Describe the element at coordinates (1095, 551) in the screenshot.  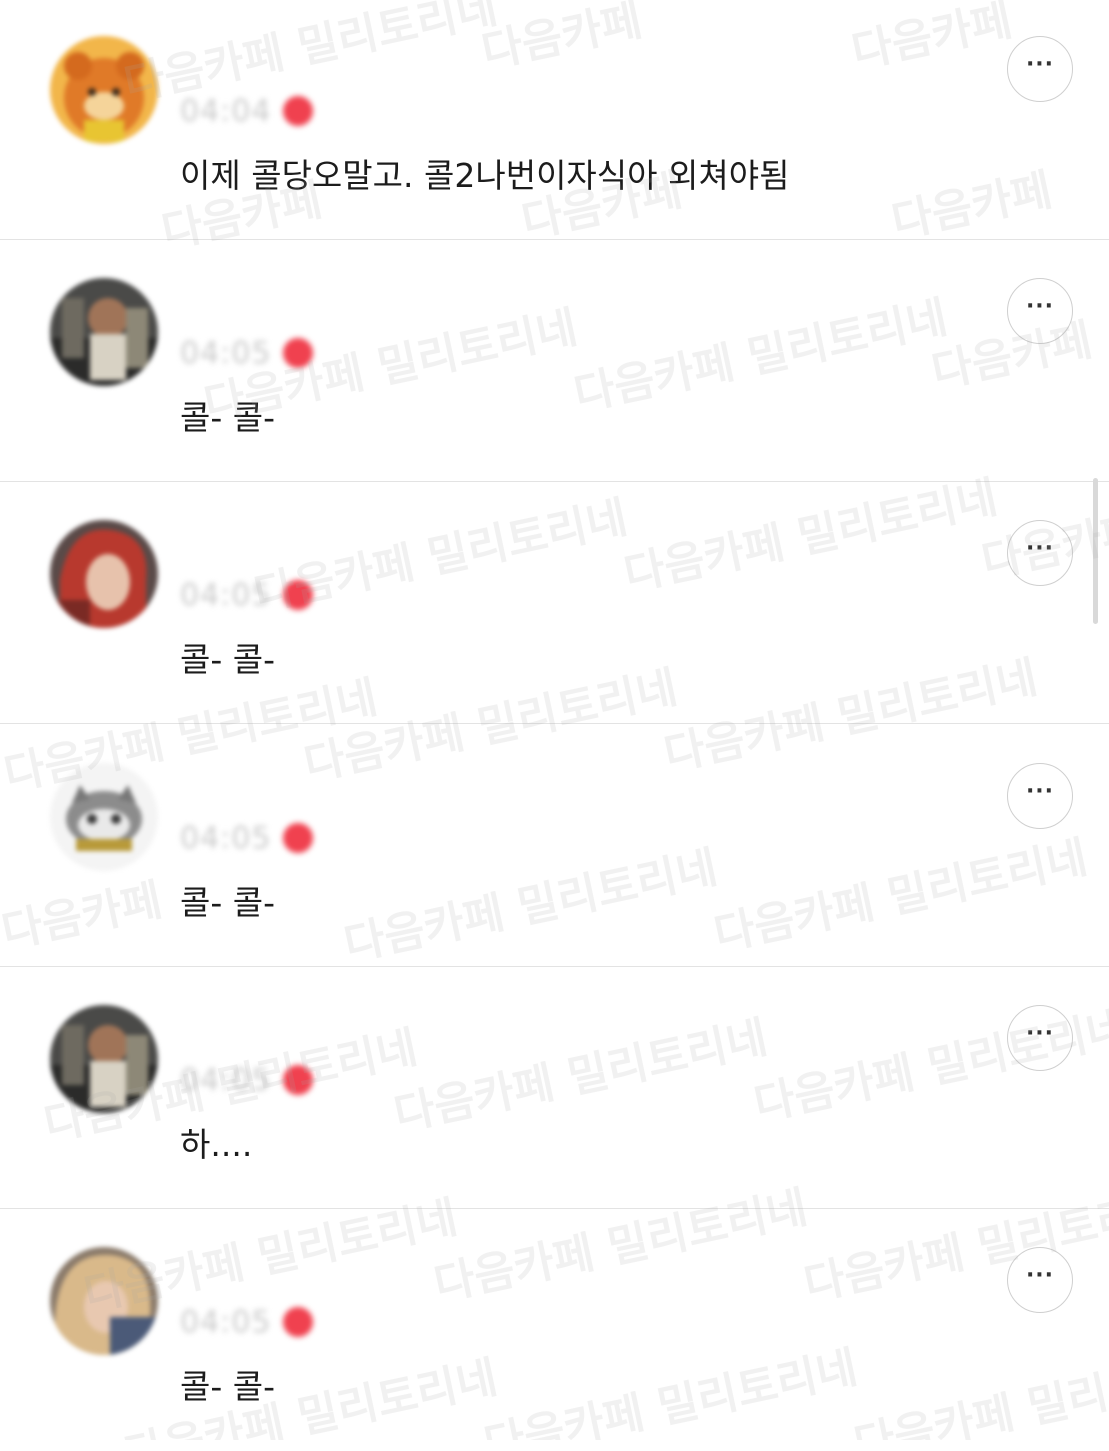
I see `scrollbar` at that location.